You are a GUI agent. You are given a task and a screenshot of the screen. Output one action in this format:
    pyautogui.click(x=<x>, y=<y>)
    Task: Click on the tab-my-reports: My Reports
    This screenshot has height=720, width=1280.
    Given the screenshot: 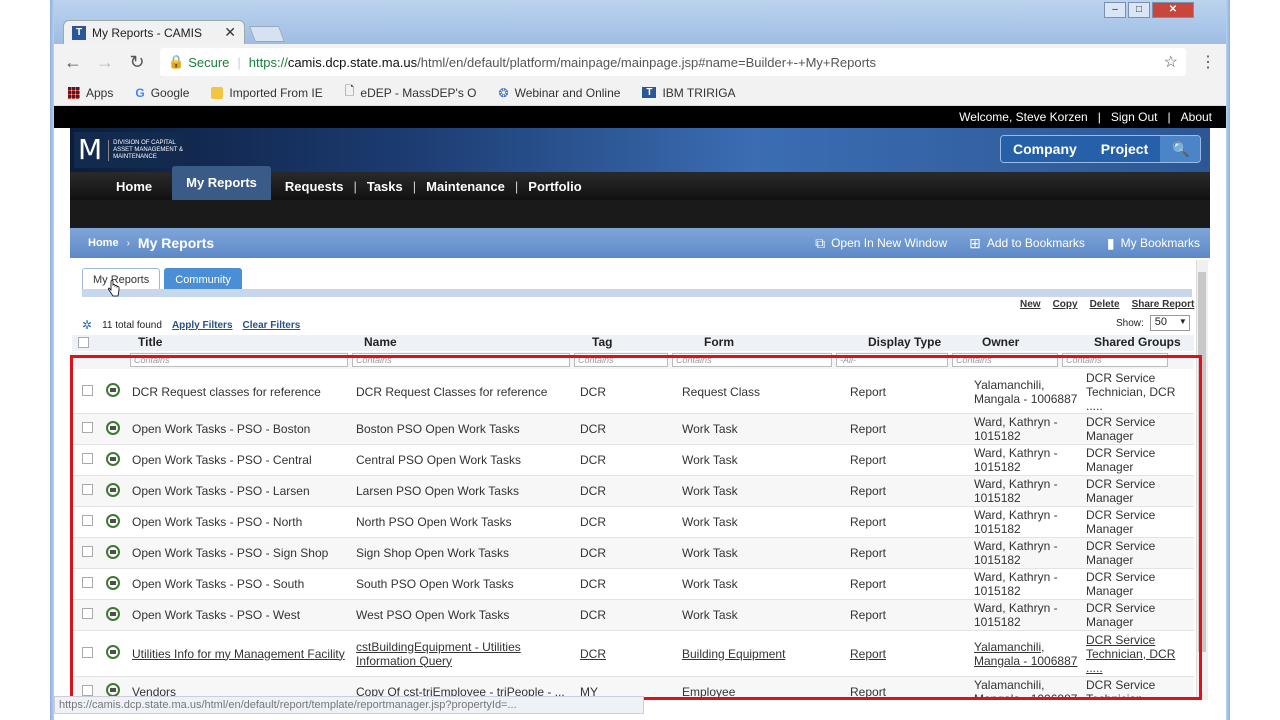 What is the action you would take?
    pyautogui.click(x=121, y=279)
    